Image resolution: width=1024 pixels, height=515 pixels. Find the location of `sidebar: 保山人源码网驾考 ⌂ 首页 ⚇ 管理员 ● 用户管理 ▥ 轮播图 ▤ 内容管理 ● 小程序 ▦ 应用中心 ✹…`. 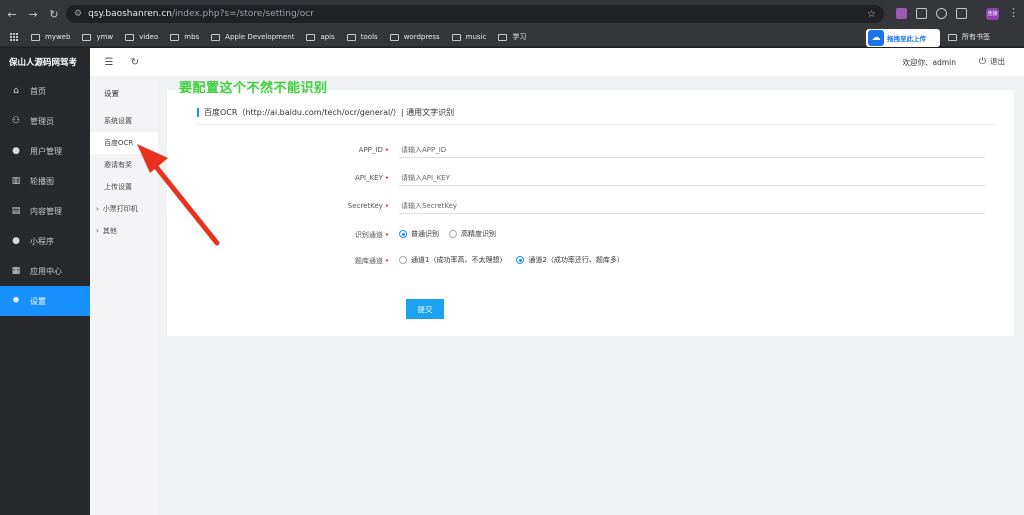

sidebar: 保山人源码网驾考 ⌂ 首页 ⚇ 管理员 ● 用户管理 ▥ 轮播图 ▤ 内容管理 ● 小程序 ▦ 应用中心 ✹… is located at coordinates (45, 281).